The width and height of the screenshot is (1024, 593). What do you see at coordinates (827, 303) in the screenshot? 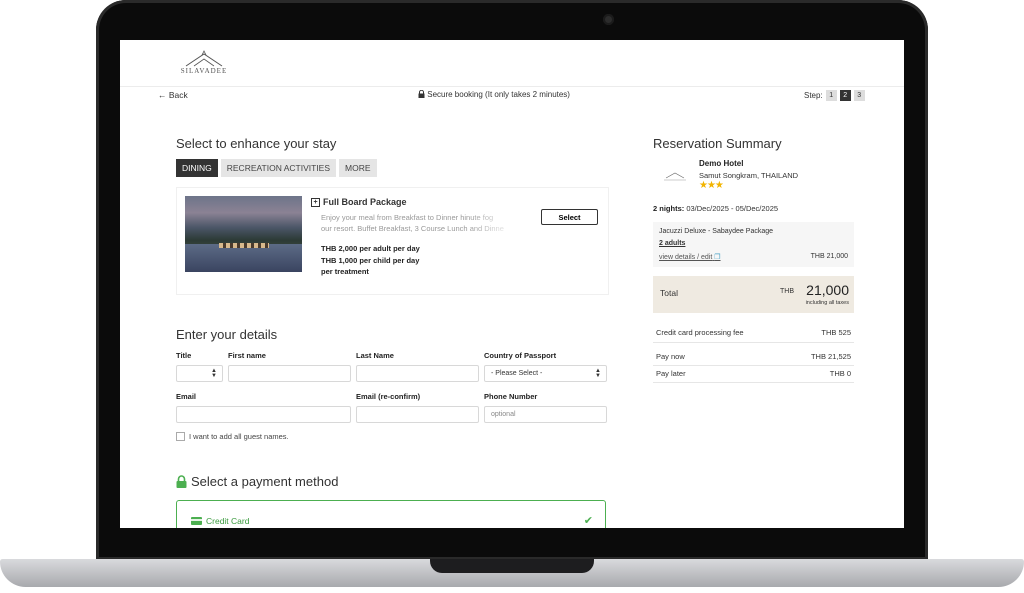
I see `total-taxes-note: including all taxes` at bounding box center [827, 303].